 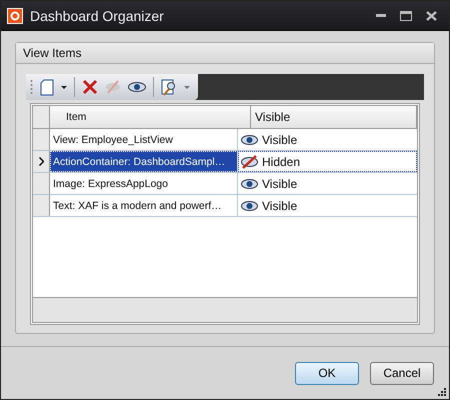 I want to click on maximize-icon, so click(x=406, y=15).